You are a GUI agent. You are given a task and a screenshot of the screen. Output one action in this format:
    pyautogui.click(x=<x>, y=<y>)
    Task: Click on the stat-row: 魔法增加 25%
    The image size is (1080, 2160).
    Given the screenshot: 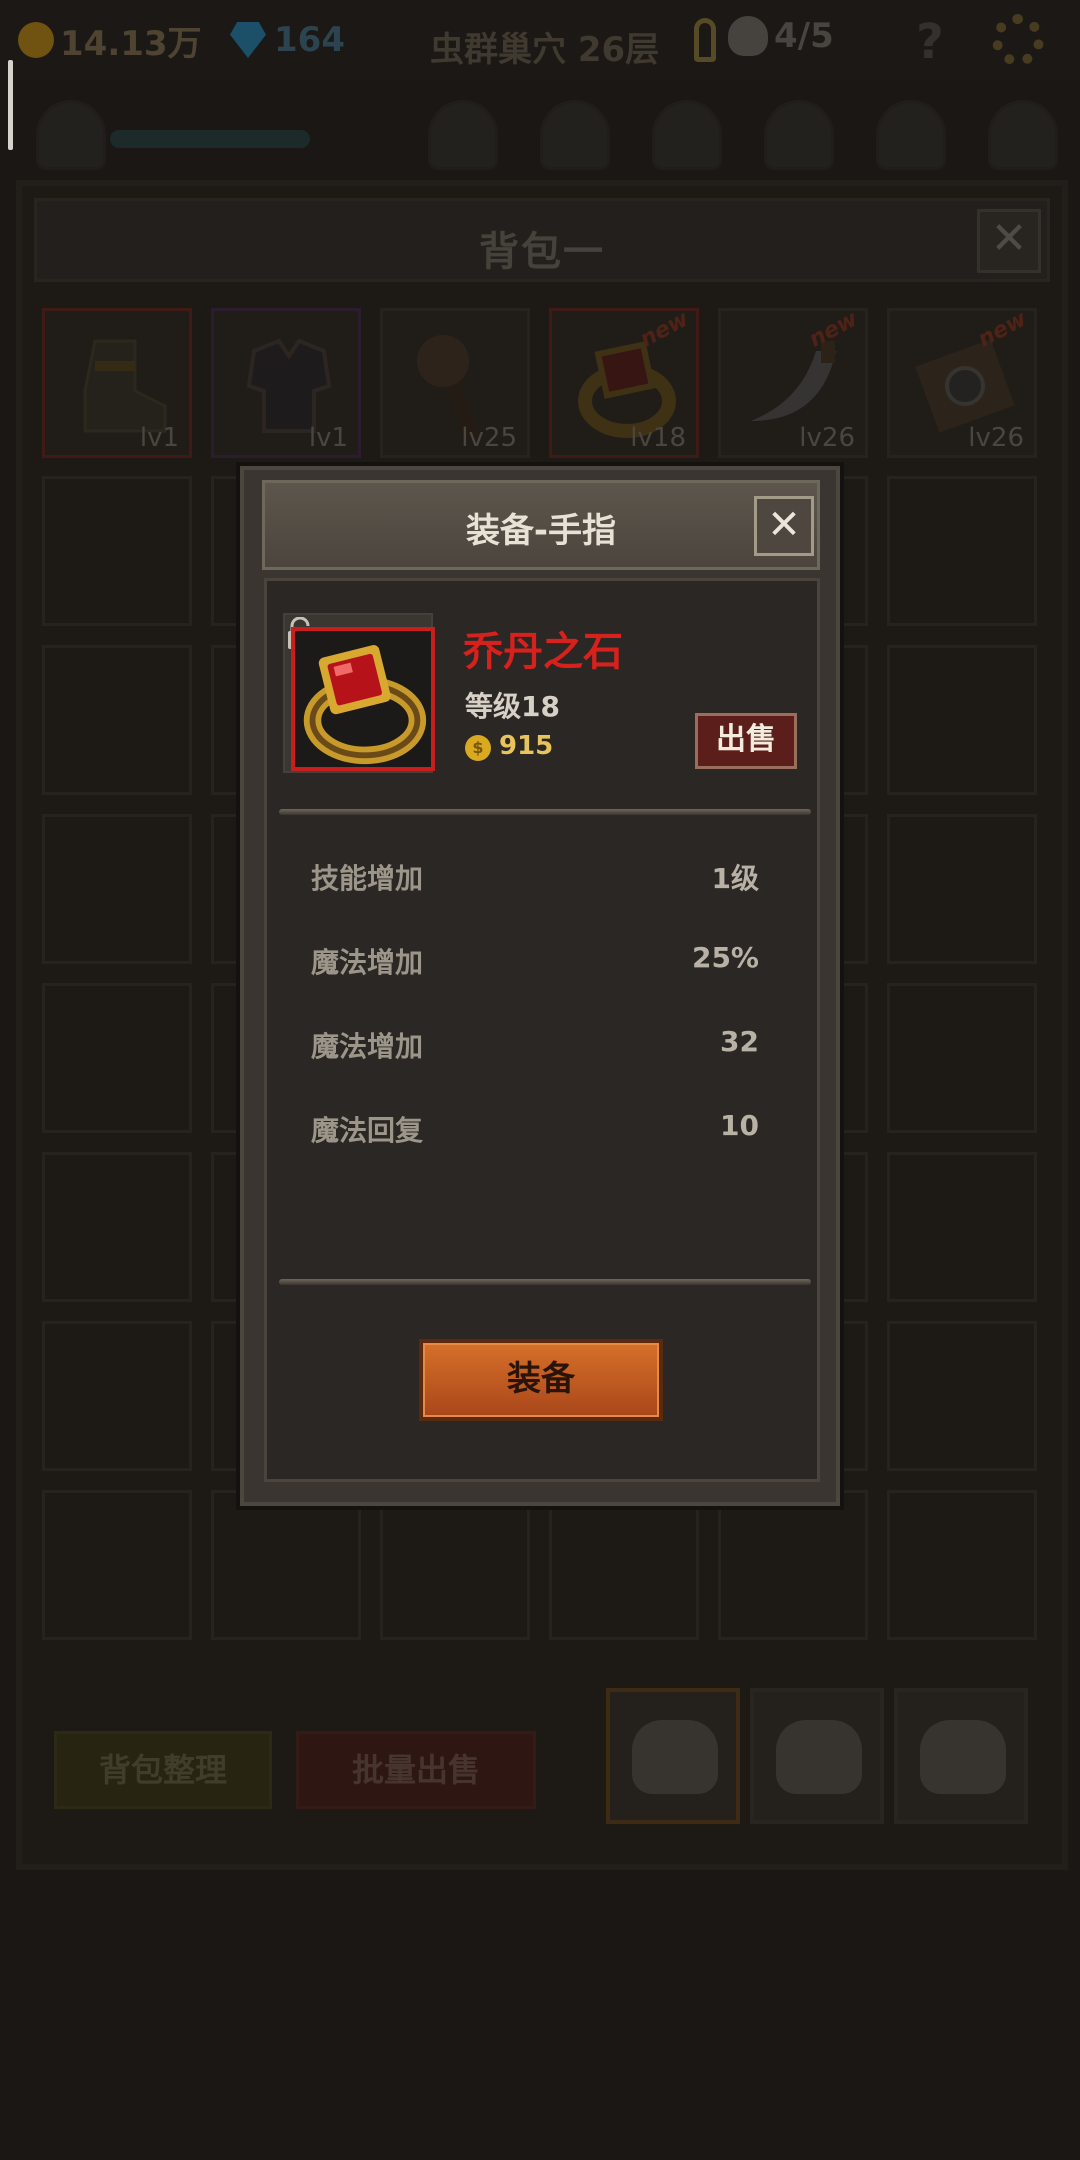 What is the action you would take?
    pyautogui.click(x=535, y=963)
    